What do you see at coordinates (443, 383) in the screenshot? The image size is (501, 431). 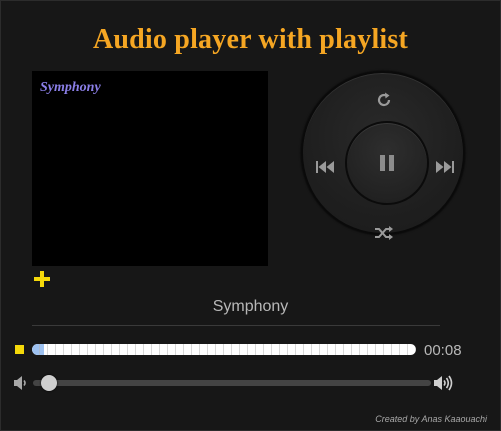 I see `volume-high-icon` at bounding box center [443, 383].